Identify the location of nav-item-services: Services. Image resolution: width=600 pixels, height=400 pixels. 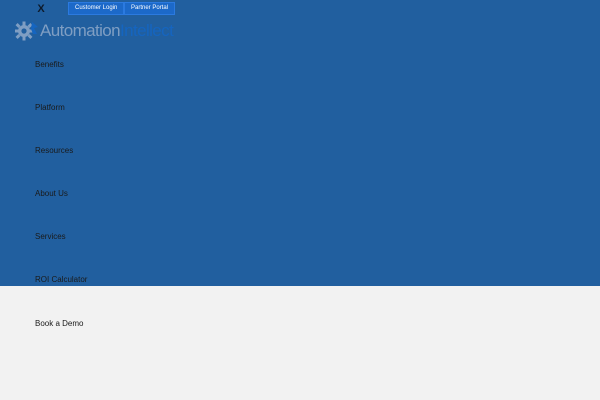
(50, 236).